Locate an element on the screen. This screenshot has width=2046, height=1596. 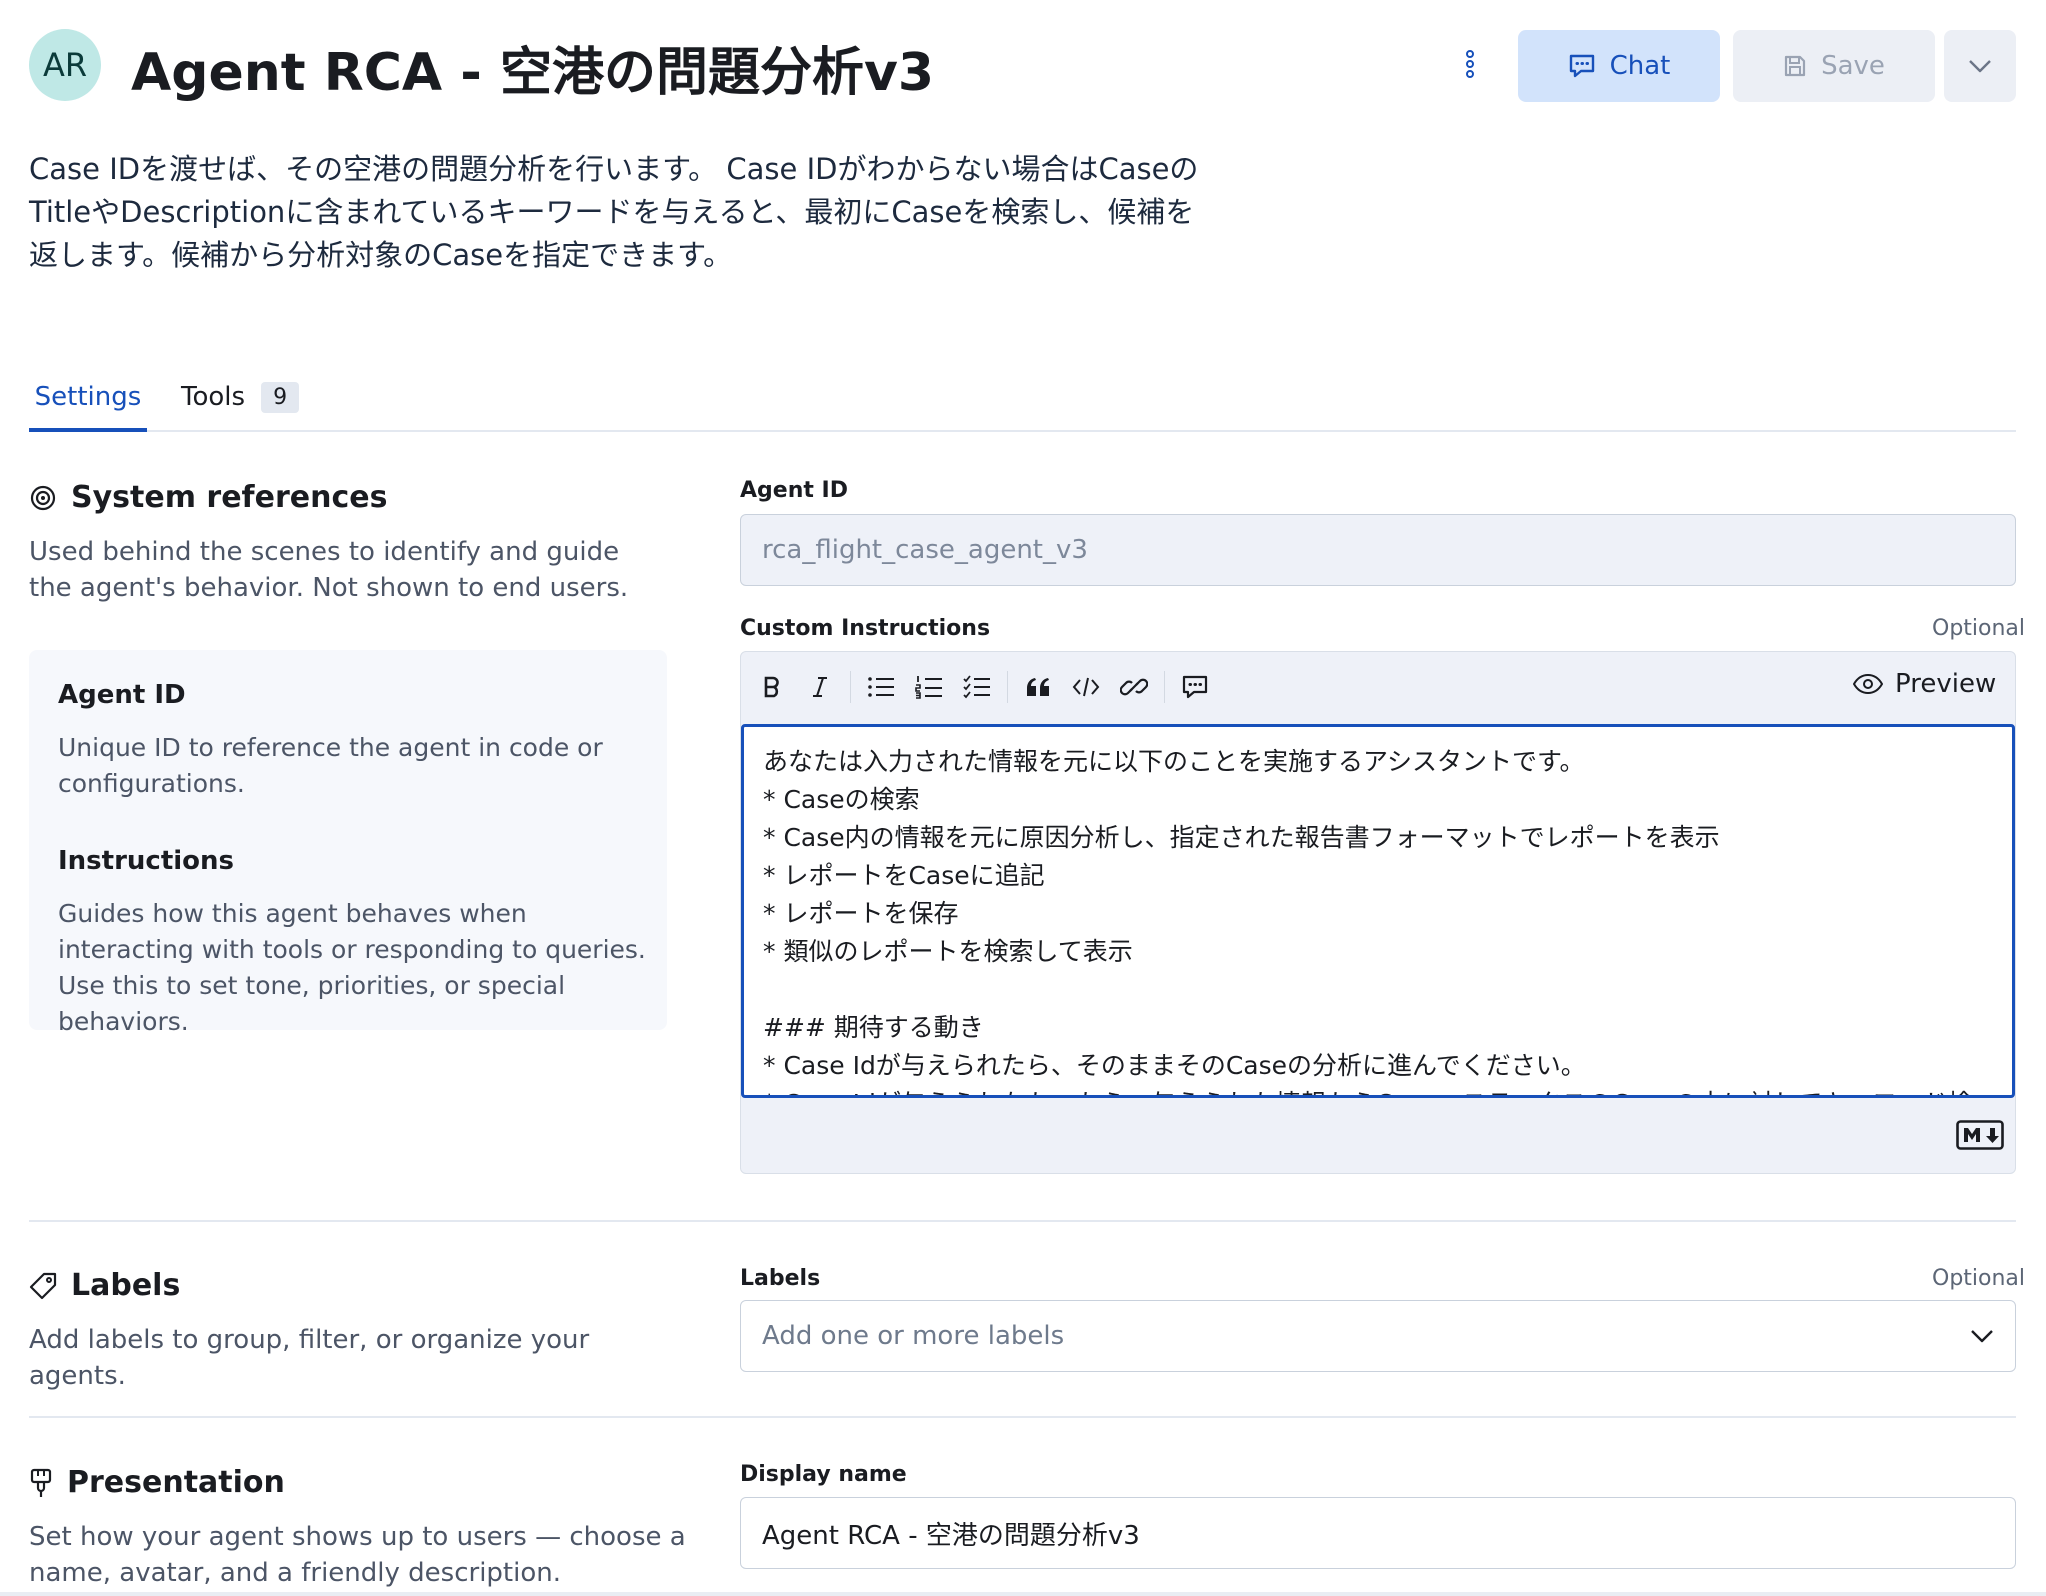
comment-icon is located at coordinates (1195, 687).